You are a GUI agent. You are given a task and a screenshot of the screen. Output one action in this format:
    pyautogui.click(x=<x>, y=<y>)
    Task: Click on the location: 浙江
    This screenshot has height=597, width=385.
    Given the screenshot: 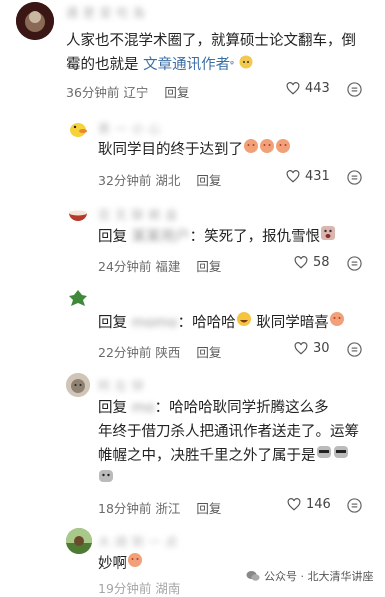 What is the action you would take?
    pyautogui.click(x=168, y=508)
    